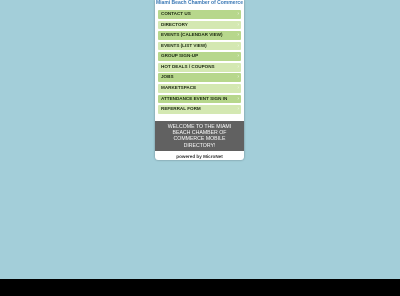 The image size is (400, 296). What do you see at coordinates (179, 88) in the screenshot?
I see `menu-item-label: MARKETSPACE` at bounding box center [179, 88].